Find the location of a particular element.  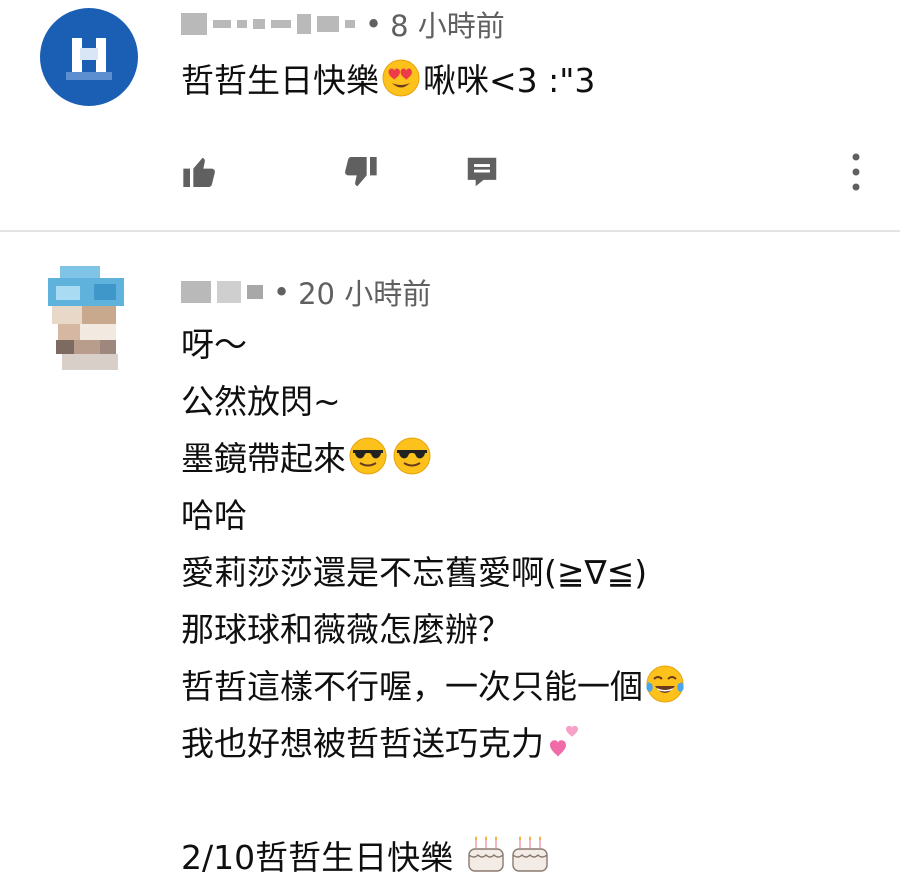

reply-comment-icon is located at coordinates (482, 172).